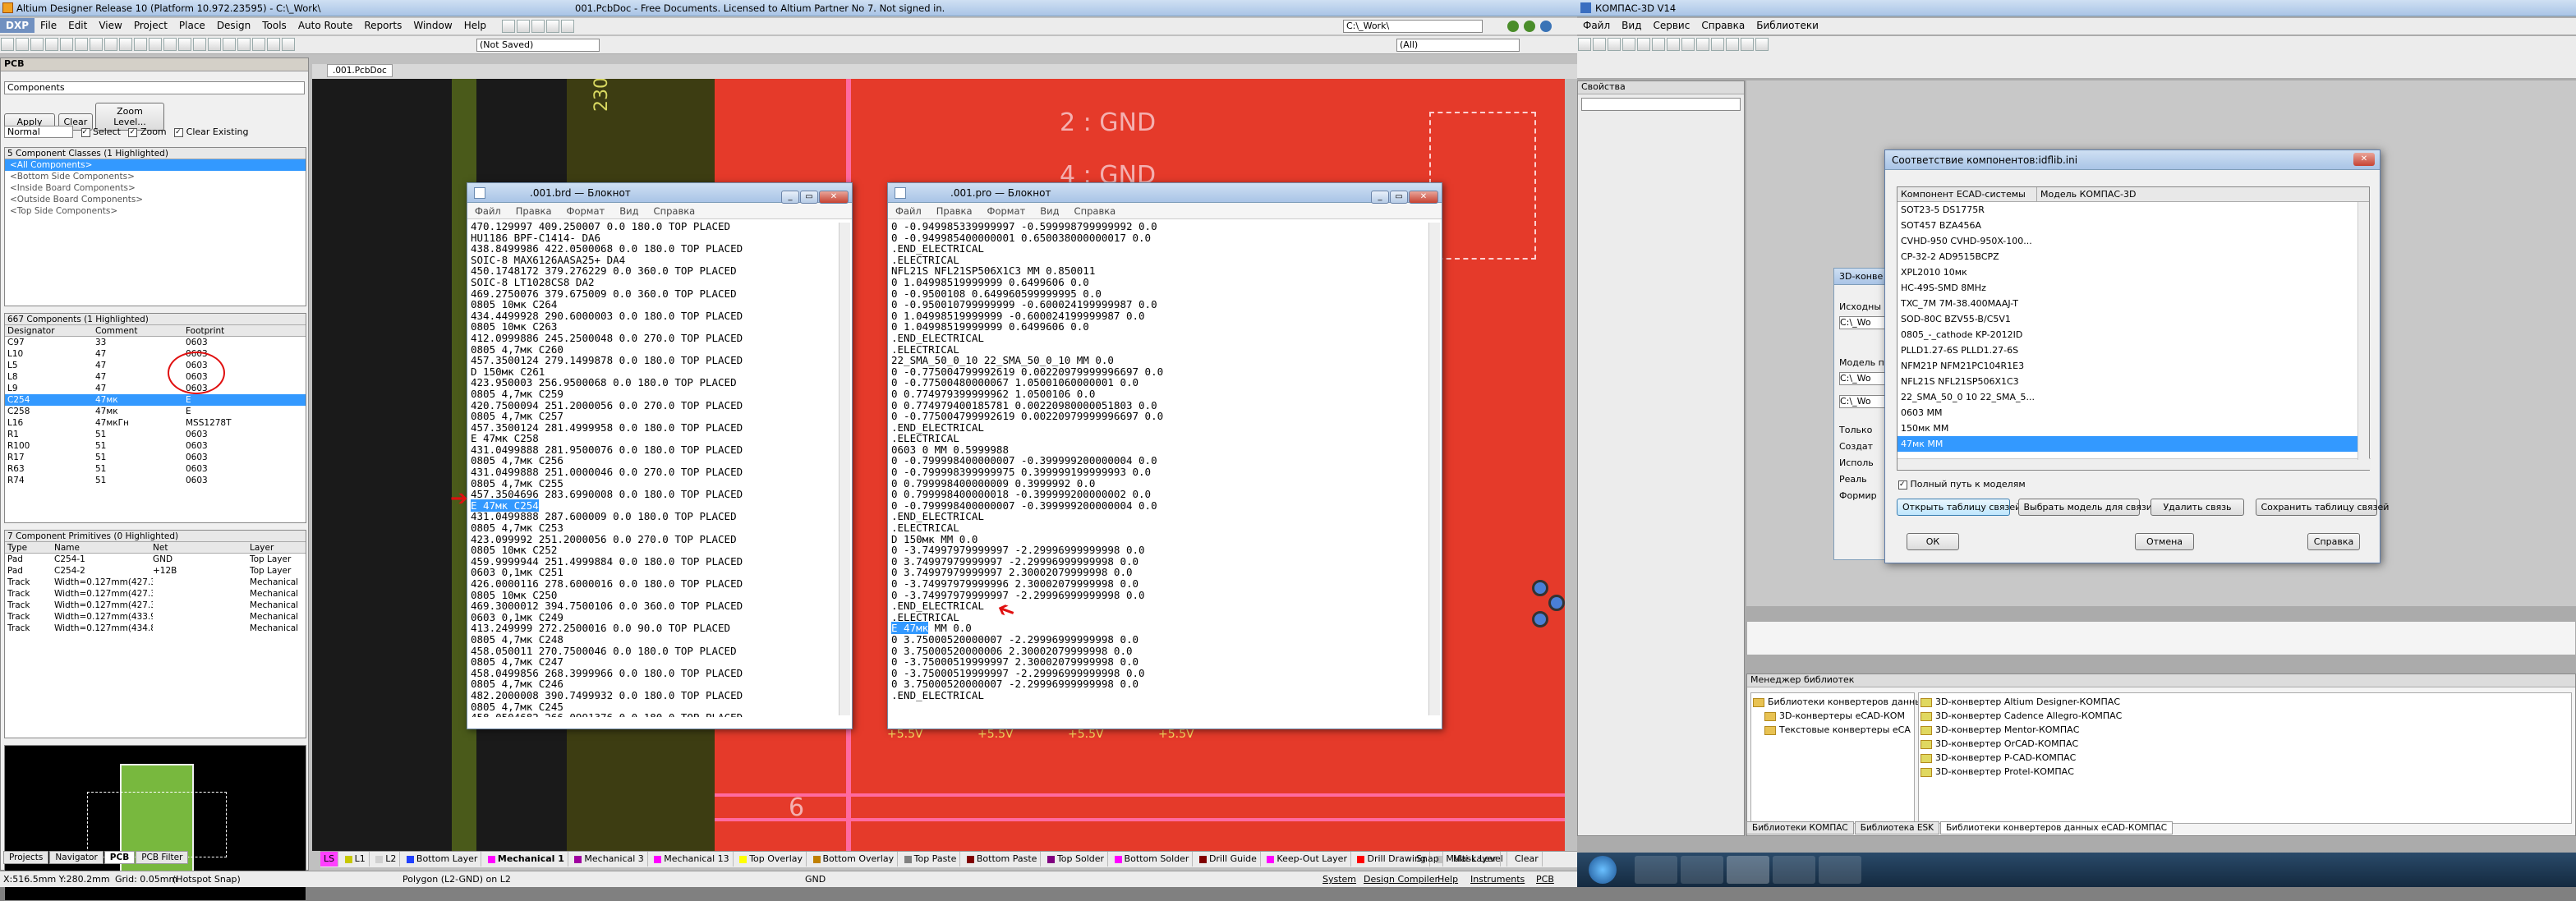 The width and height of the screenshot is (2576, 901). I want to click on deselect-icon, so click(170, 44).